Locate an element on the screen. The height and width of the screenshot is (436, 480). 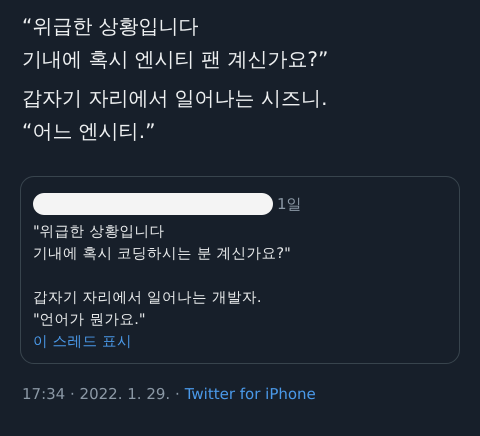
tweet-text: “위급한 상황입니다 기내에 혹시 엔시티 팬 계신가요?” is located at coordinates (176, 43).